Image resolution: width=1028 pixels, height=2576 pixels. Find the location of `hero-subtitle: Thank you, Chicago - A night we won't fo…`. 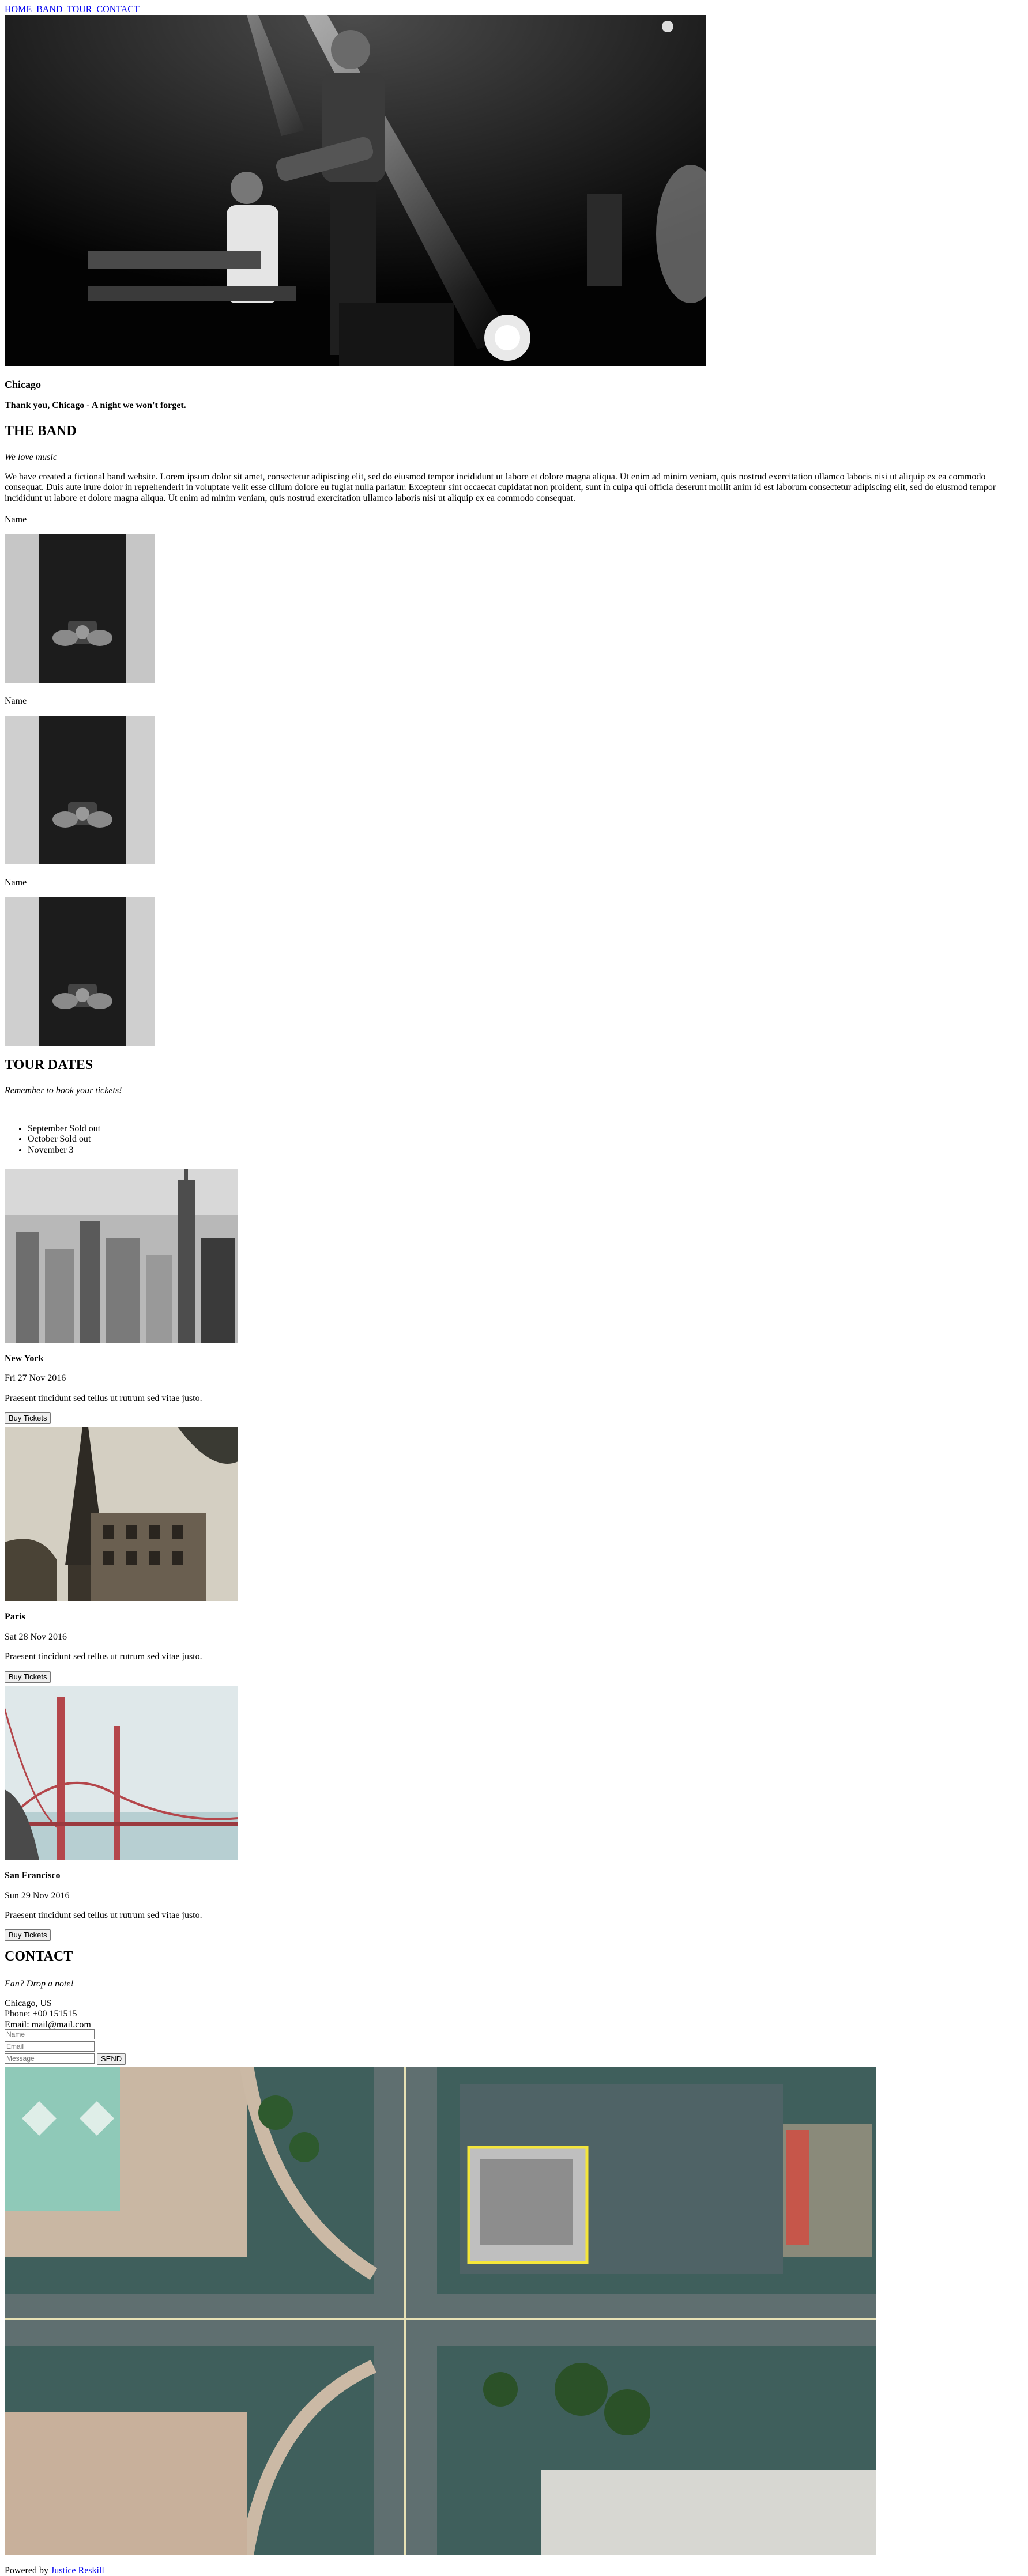

hero-subtitle: Thank you, Chicago - A night we won't fo… is located at coordinates (95, 405).